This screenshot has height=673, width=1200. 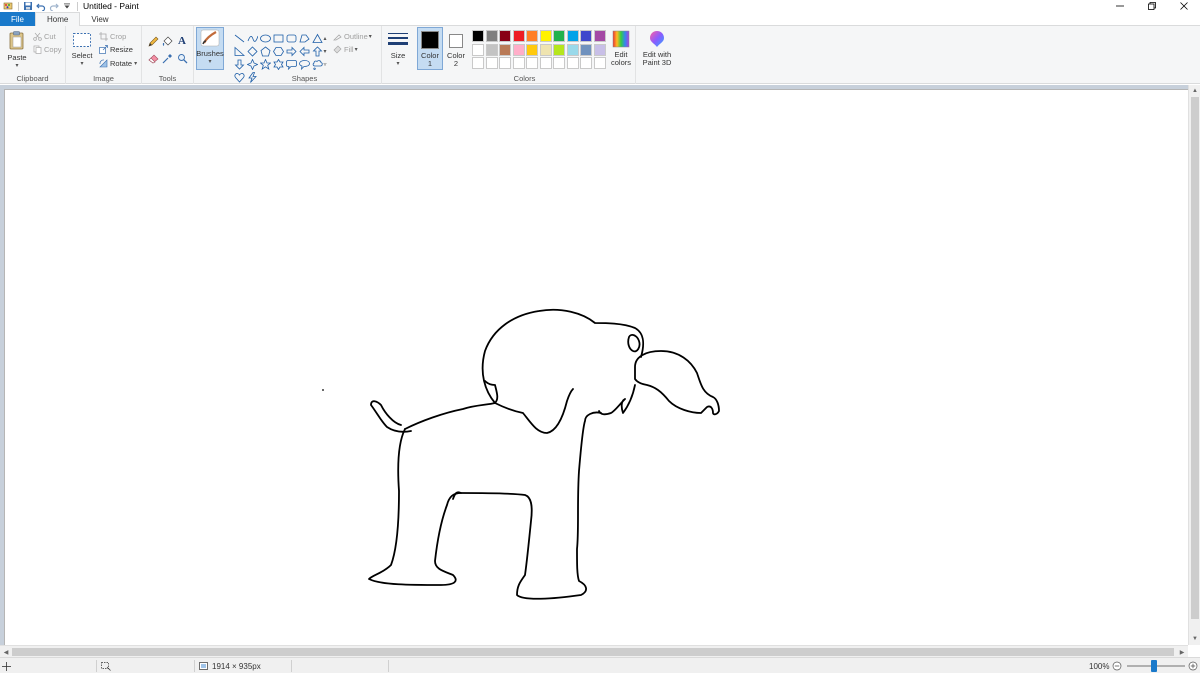 What do you see at coordinates (153, 41) in the screenshot?
I see `pencil-icon` at bounding box center [153, 41].